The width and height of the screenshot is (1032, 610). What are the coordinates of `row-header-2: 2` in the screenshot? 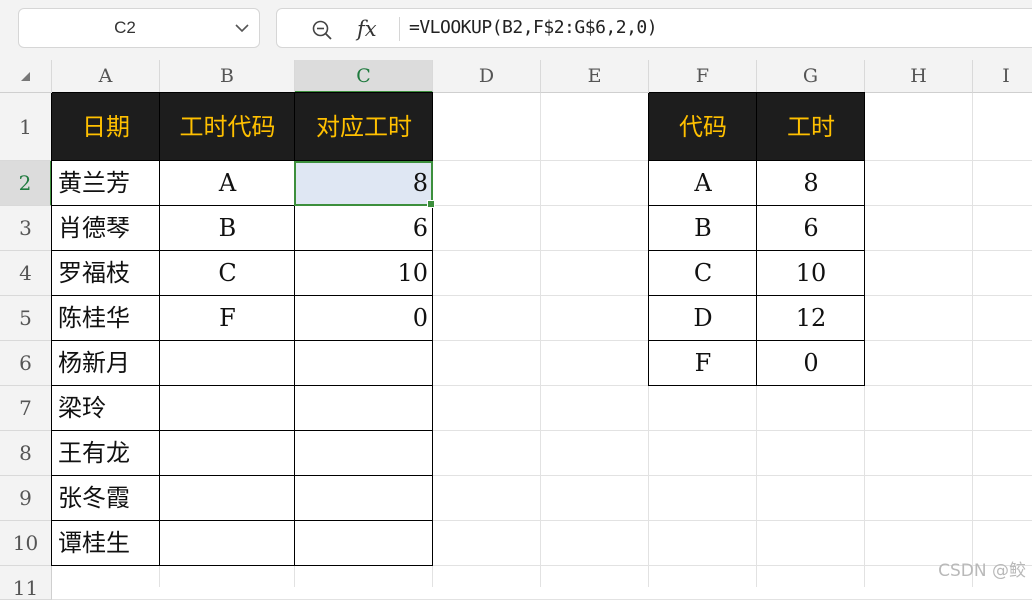 It's located at (26, 183).